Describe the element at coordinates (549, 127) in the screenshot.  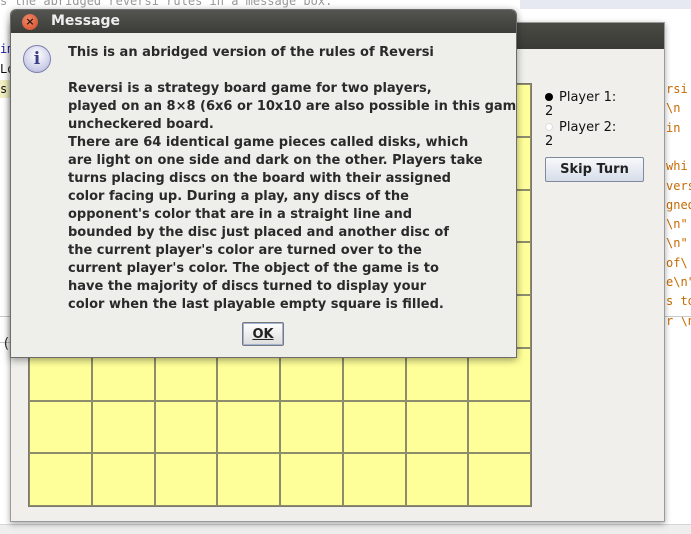
I see `player-2-disc-icon` at that location.